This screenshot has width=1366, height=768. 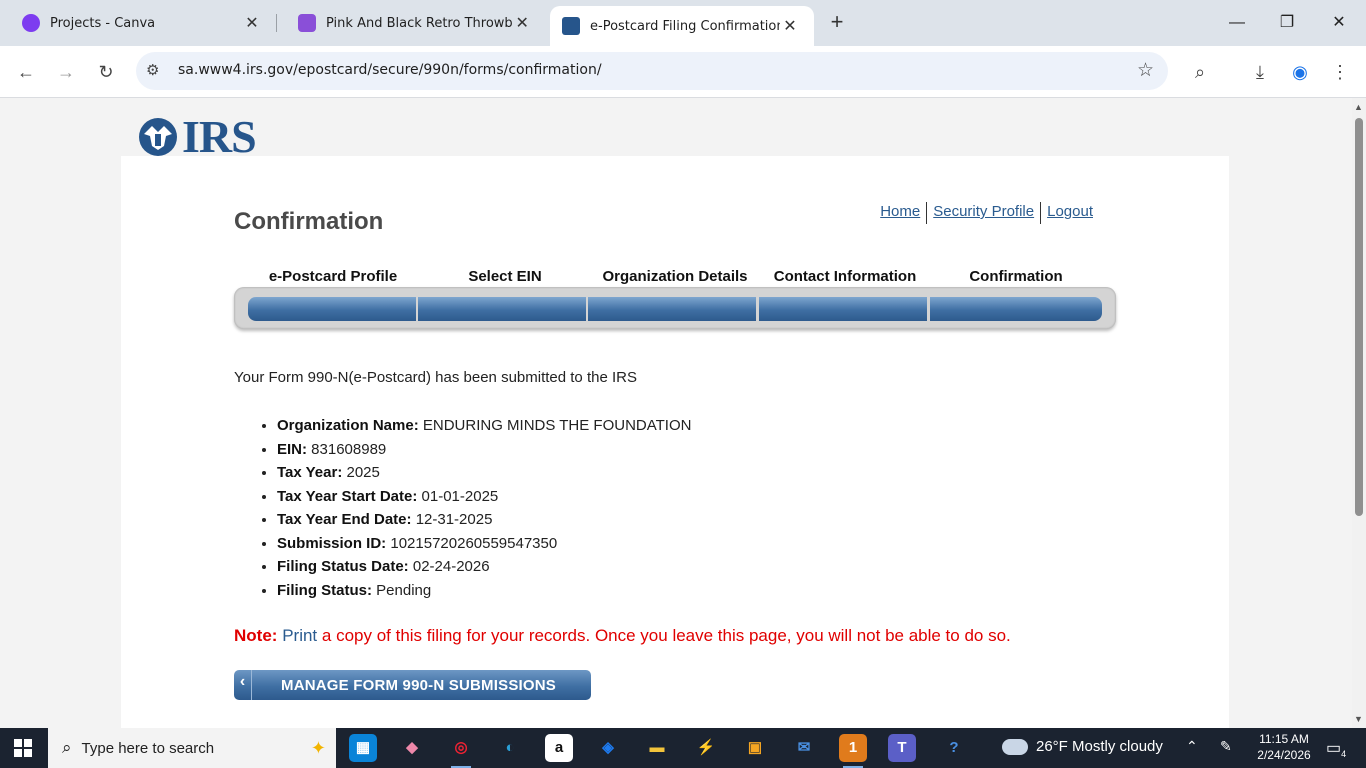 I want to click on print-link: Print, so click(x=299, y=635).